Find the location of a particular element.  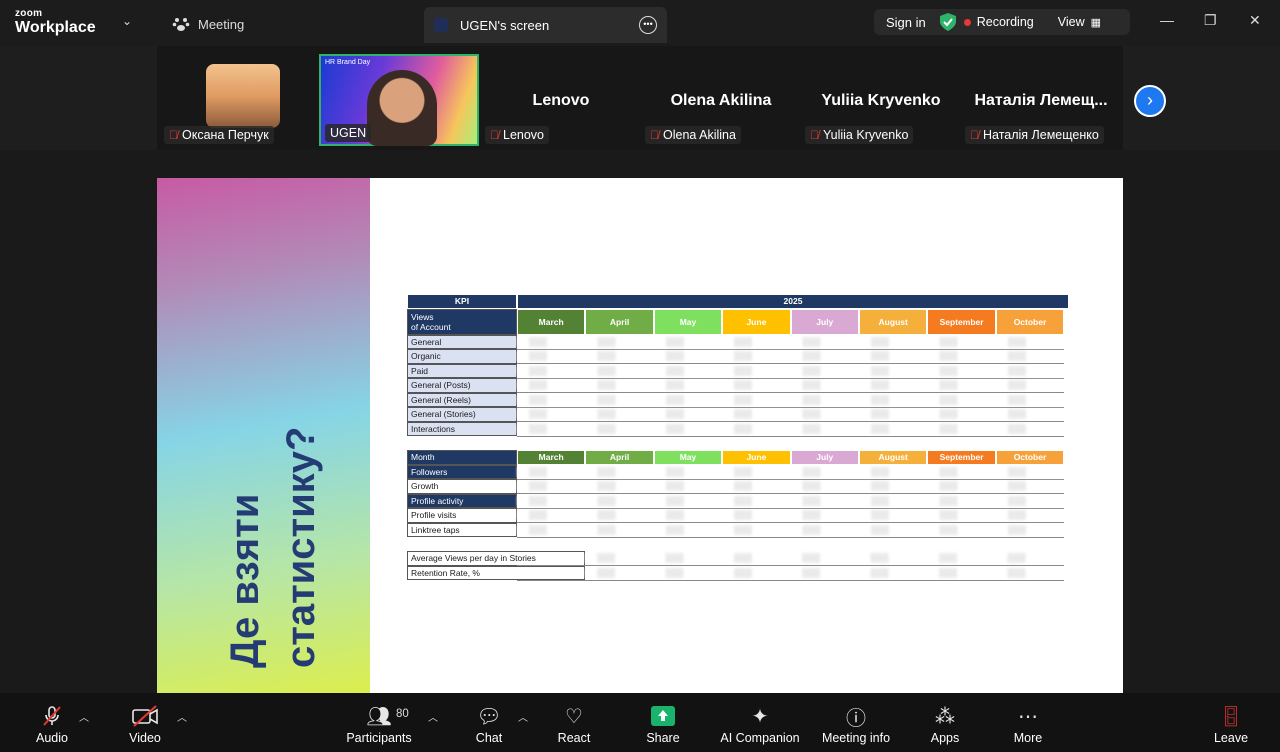

table-row: Followers is located at coordinates (738, 472).